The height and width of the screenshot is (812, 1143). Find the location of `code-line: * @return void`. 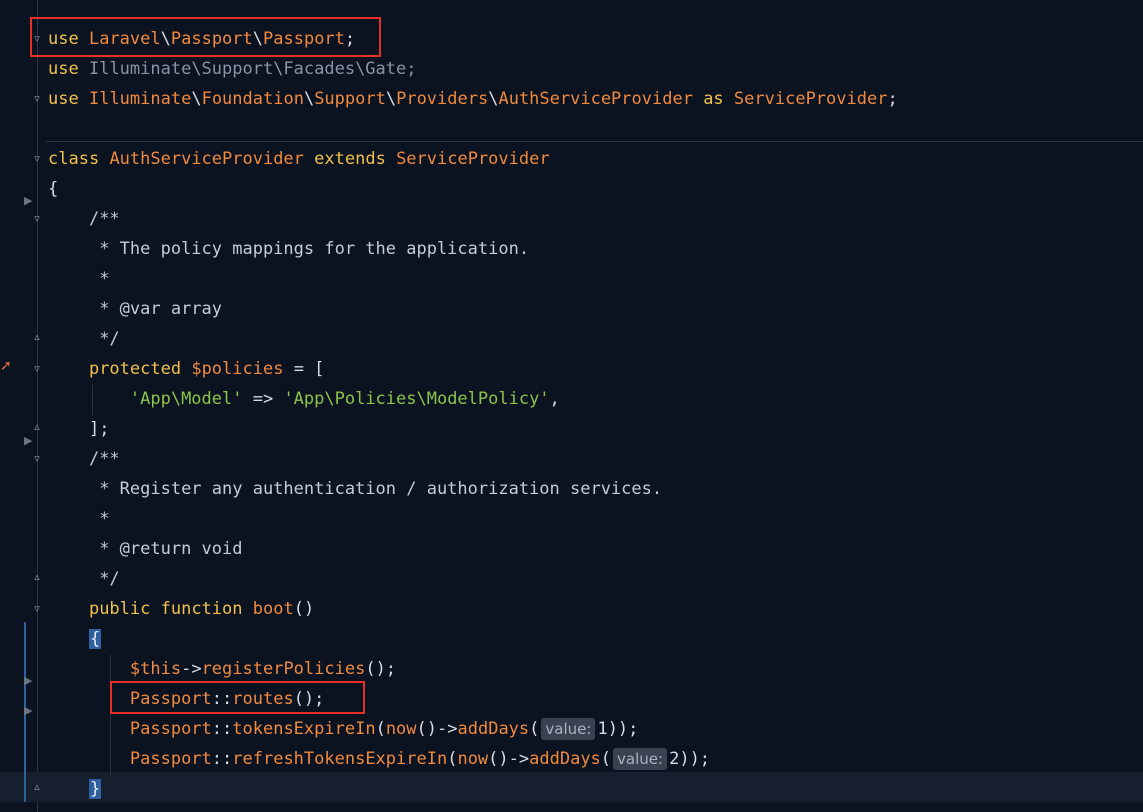

code-line: * @return void is located at coordinates (473, 549).